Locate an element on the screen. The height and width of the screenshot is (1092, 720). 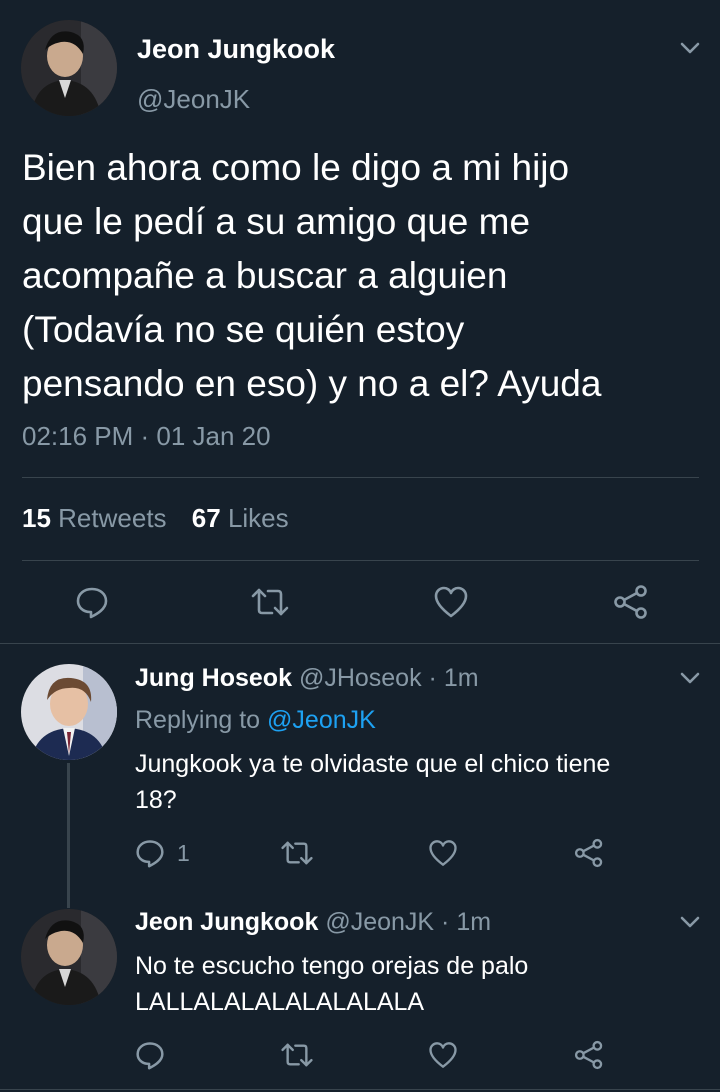
tweet-text-line: acompañe a buscar a alguien is located at coordinates (265, 275).